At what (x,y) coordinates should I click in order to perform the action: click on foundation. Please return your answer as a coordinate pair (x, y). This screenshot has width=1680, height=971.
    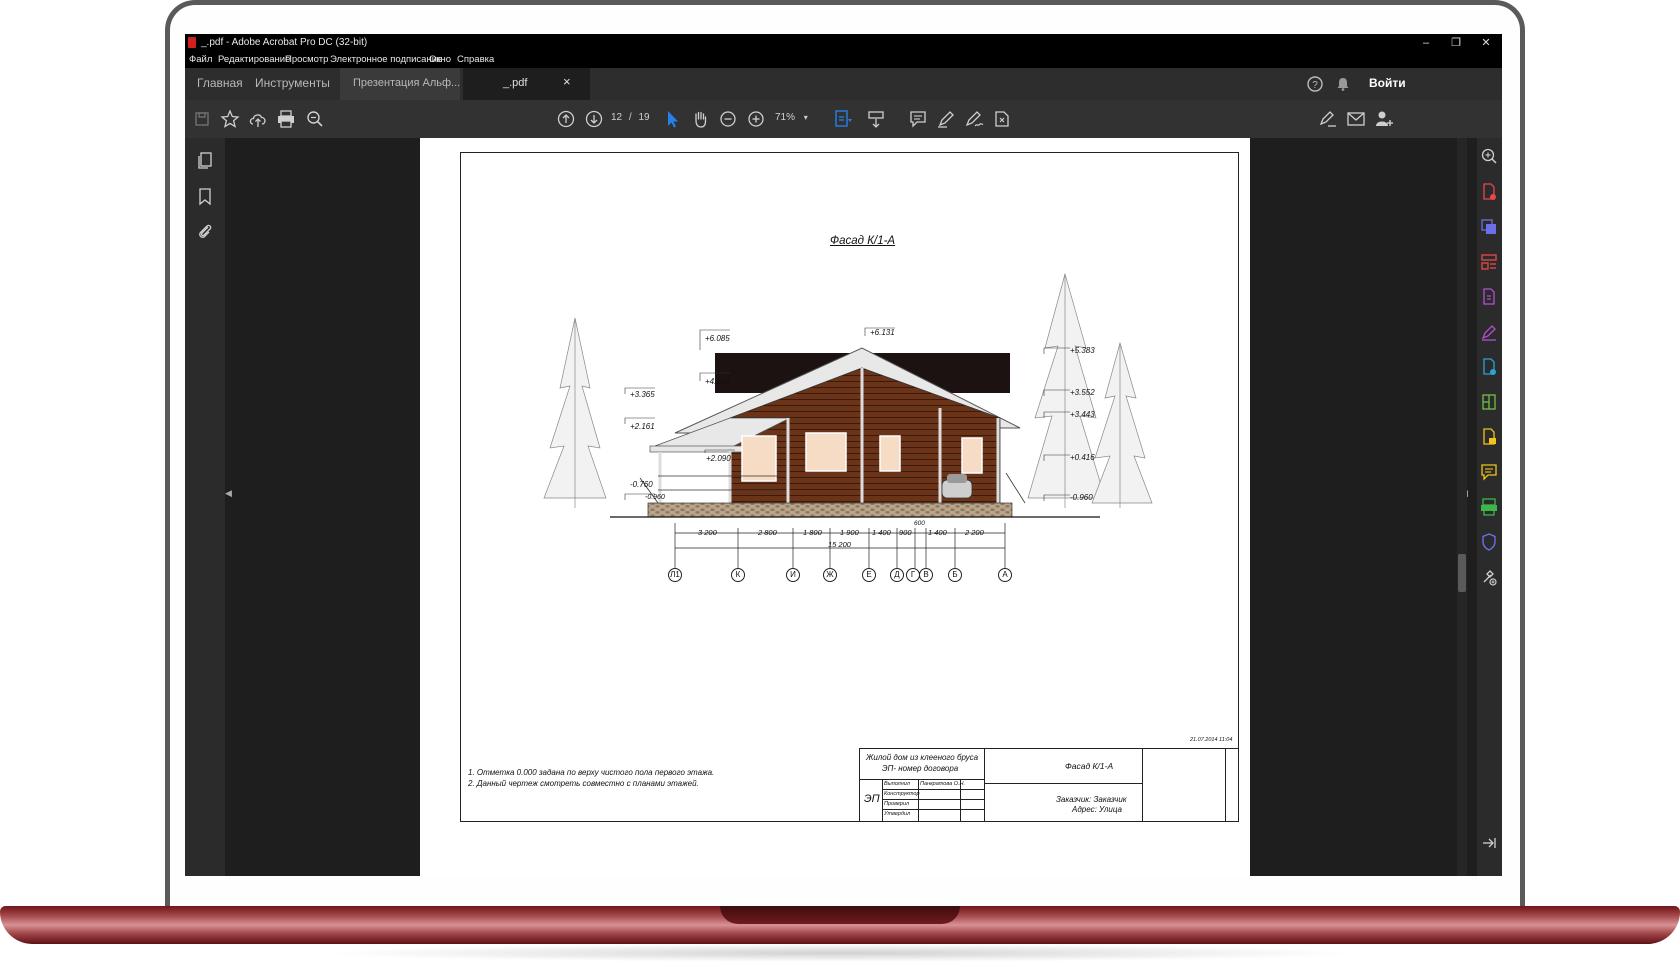
    Looking at the image, I should click on (830, 510).